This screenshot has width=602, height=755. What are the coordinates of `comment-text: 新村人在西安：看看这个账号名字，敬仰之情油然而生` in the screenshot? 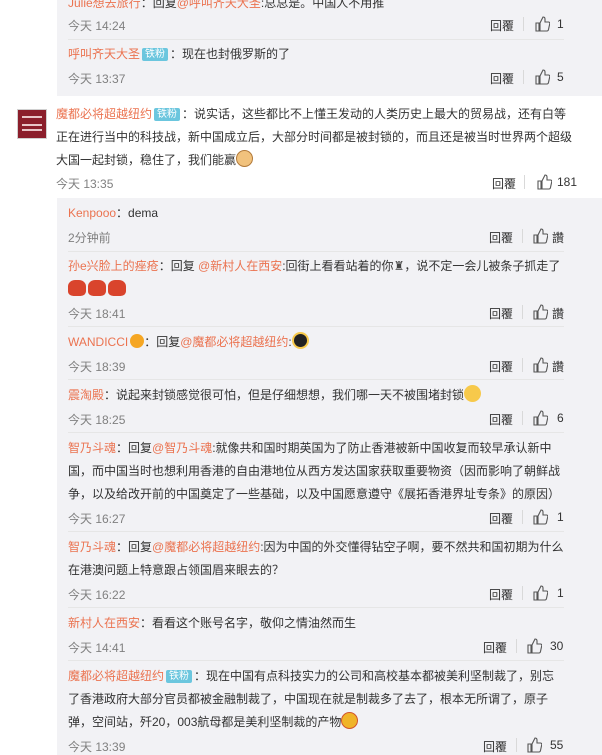 It's located at (212, 623).